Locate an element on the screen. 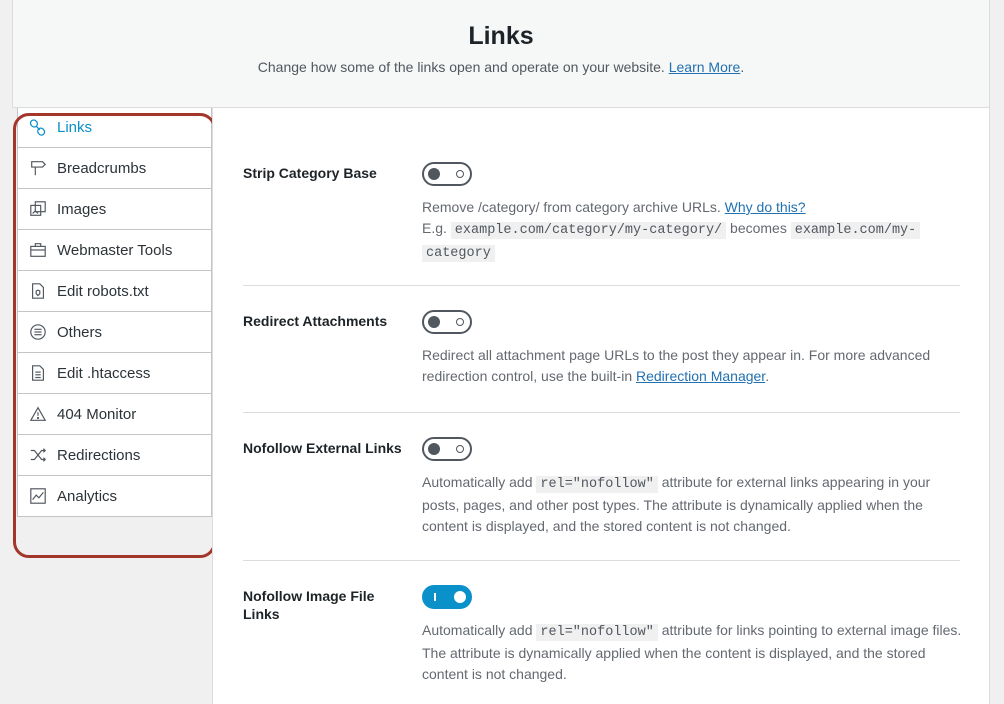 This screenshot has height=704, width=1004. redirection-manager-link: Redirection Manager is located at coordinates (700, 376).